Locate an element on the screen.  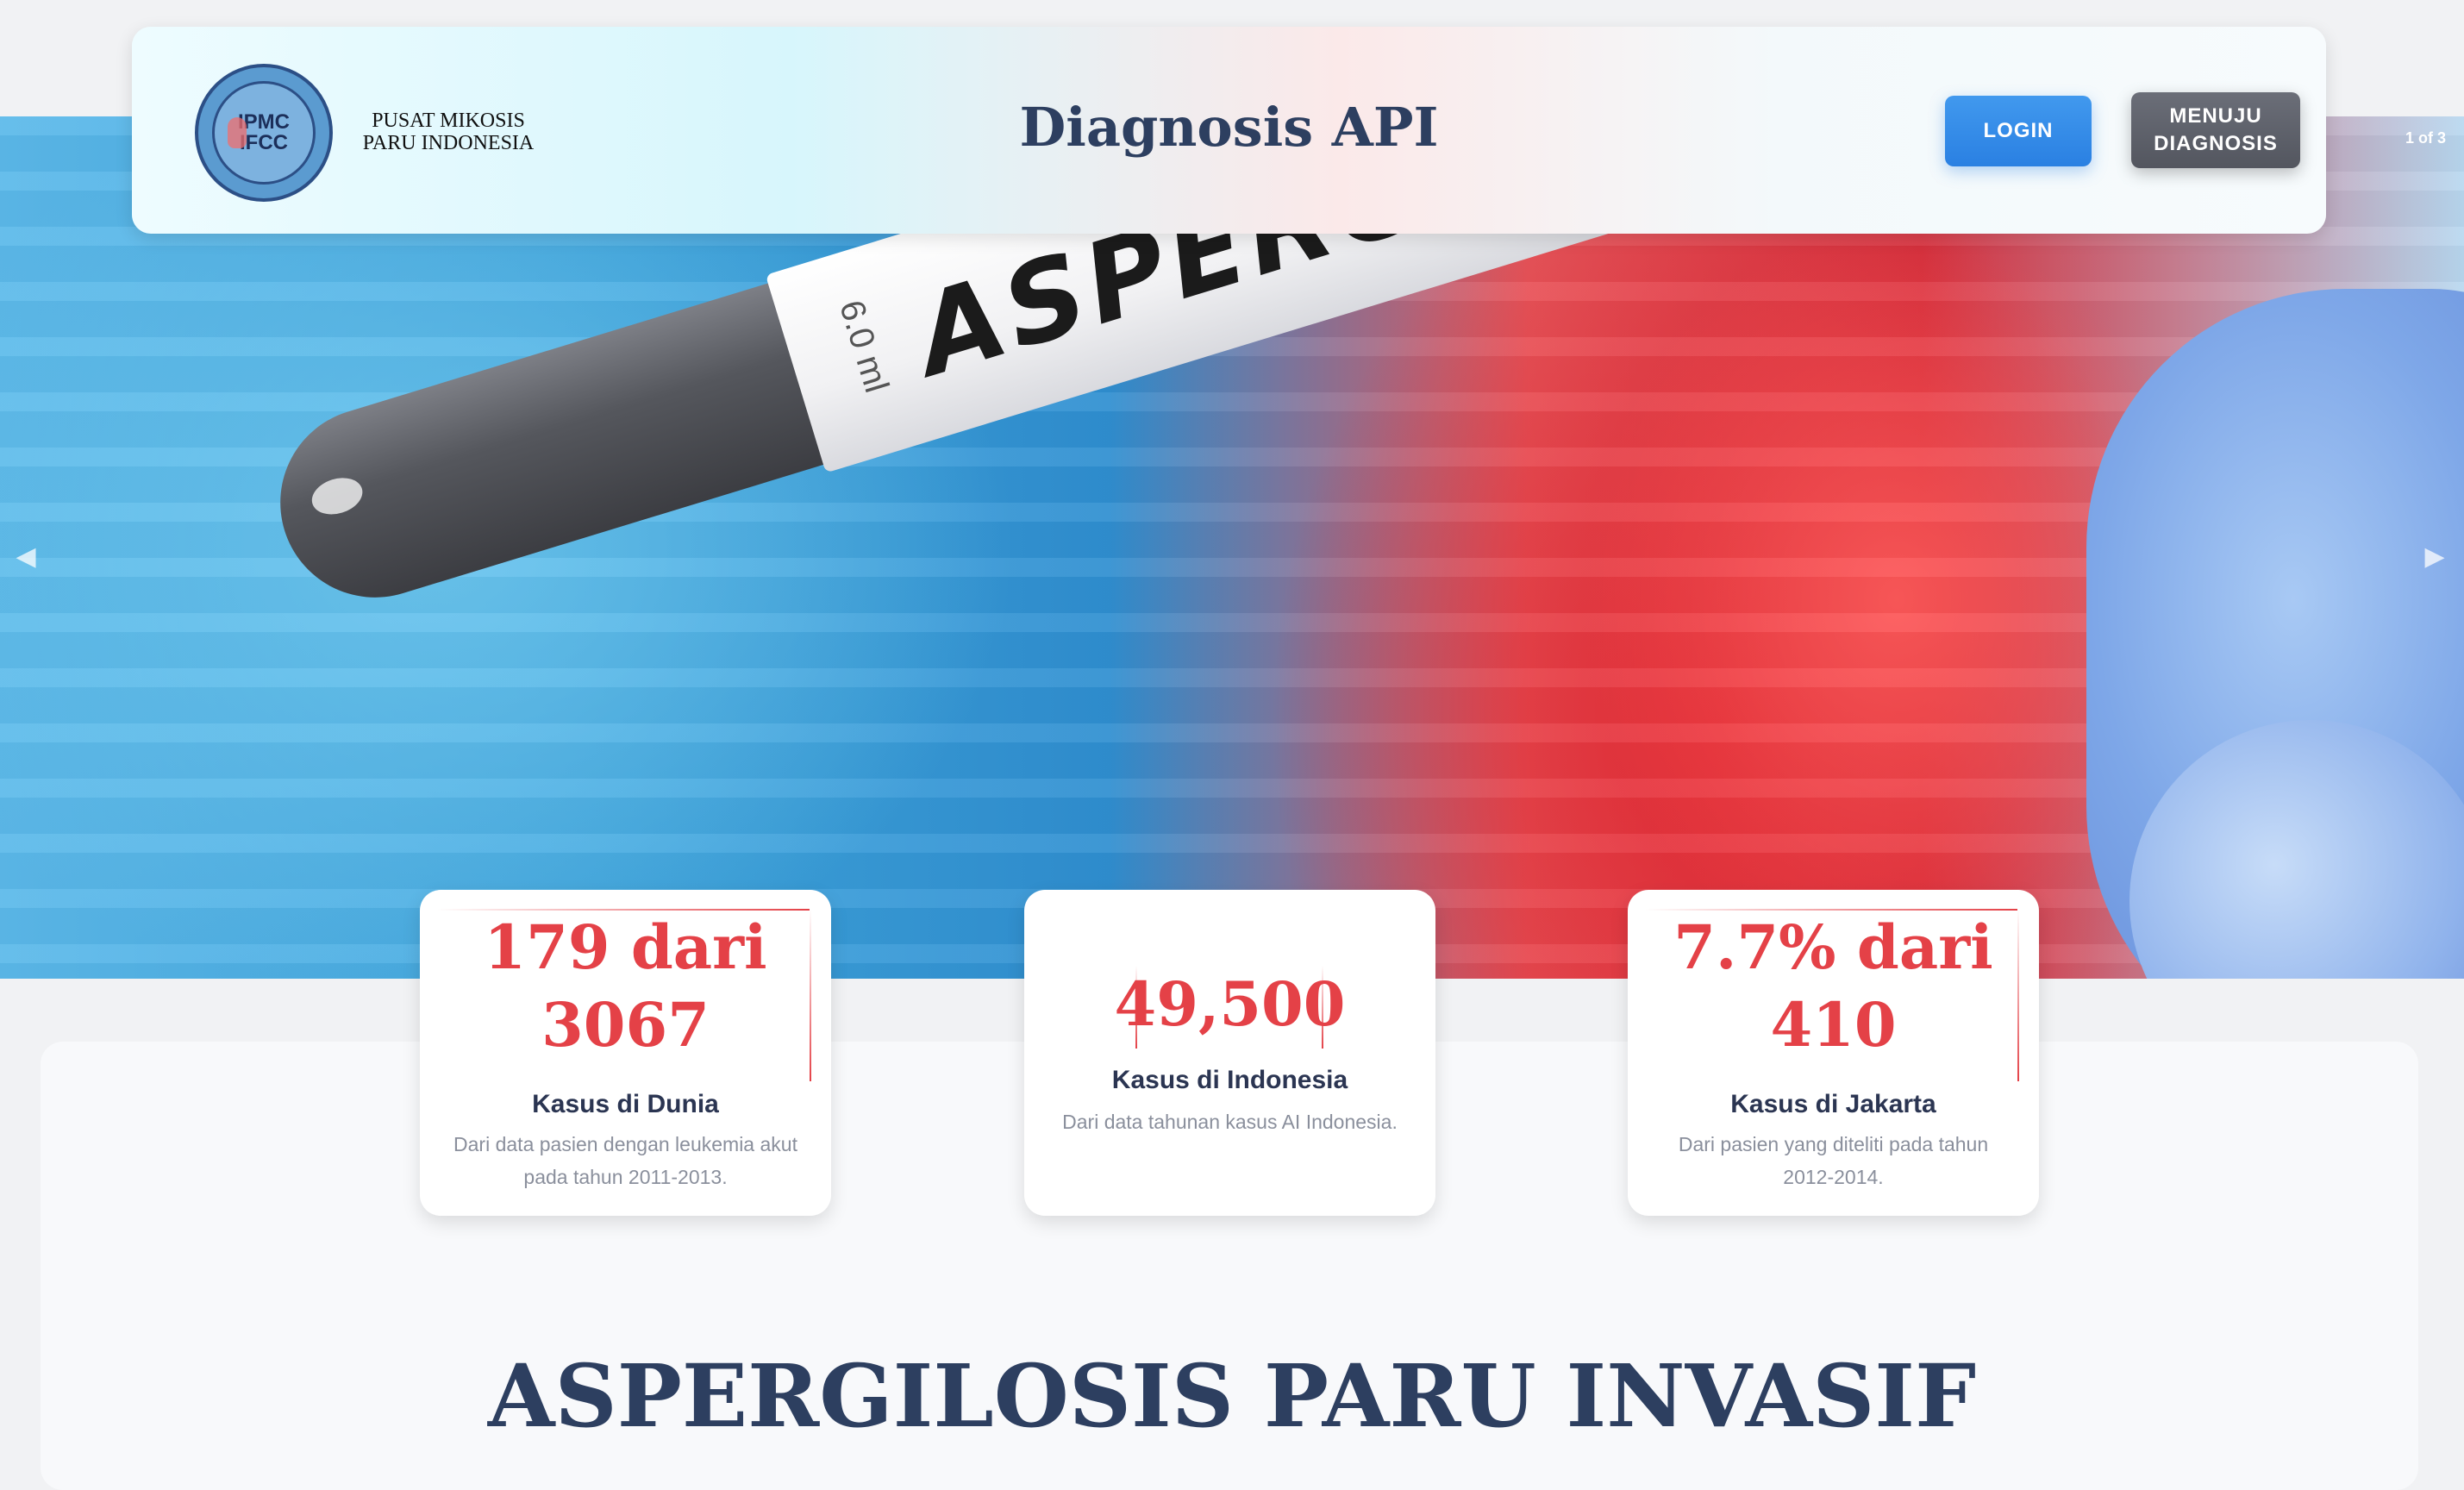
stat-caption: Kasus di Dunia is located at coordinates (625, 1104).